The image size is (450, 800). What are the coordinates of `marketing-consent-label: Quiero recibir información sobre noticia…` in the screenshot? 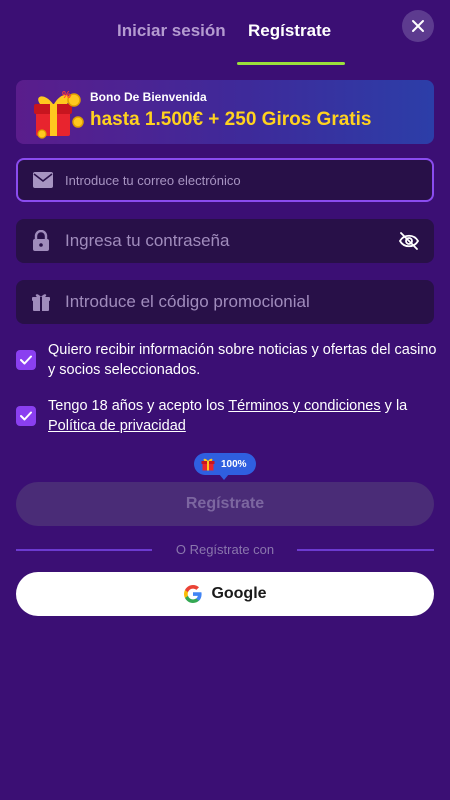 It's located at (242, 360).